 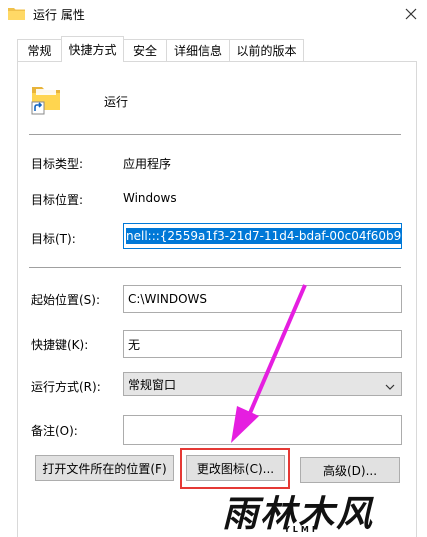 I want to click on tab-label: 快捷方式, so click(x=92, y=50).